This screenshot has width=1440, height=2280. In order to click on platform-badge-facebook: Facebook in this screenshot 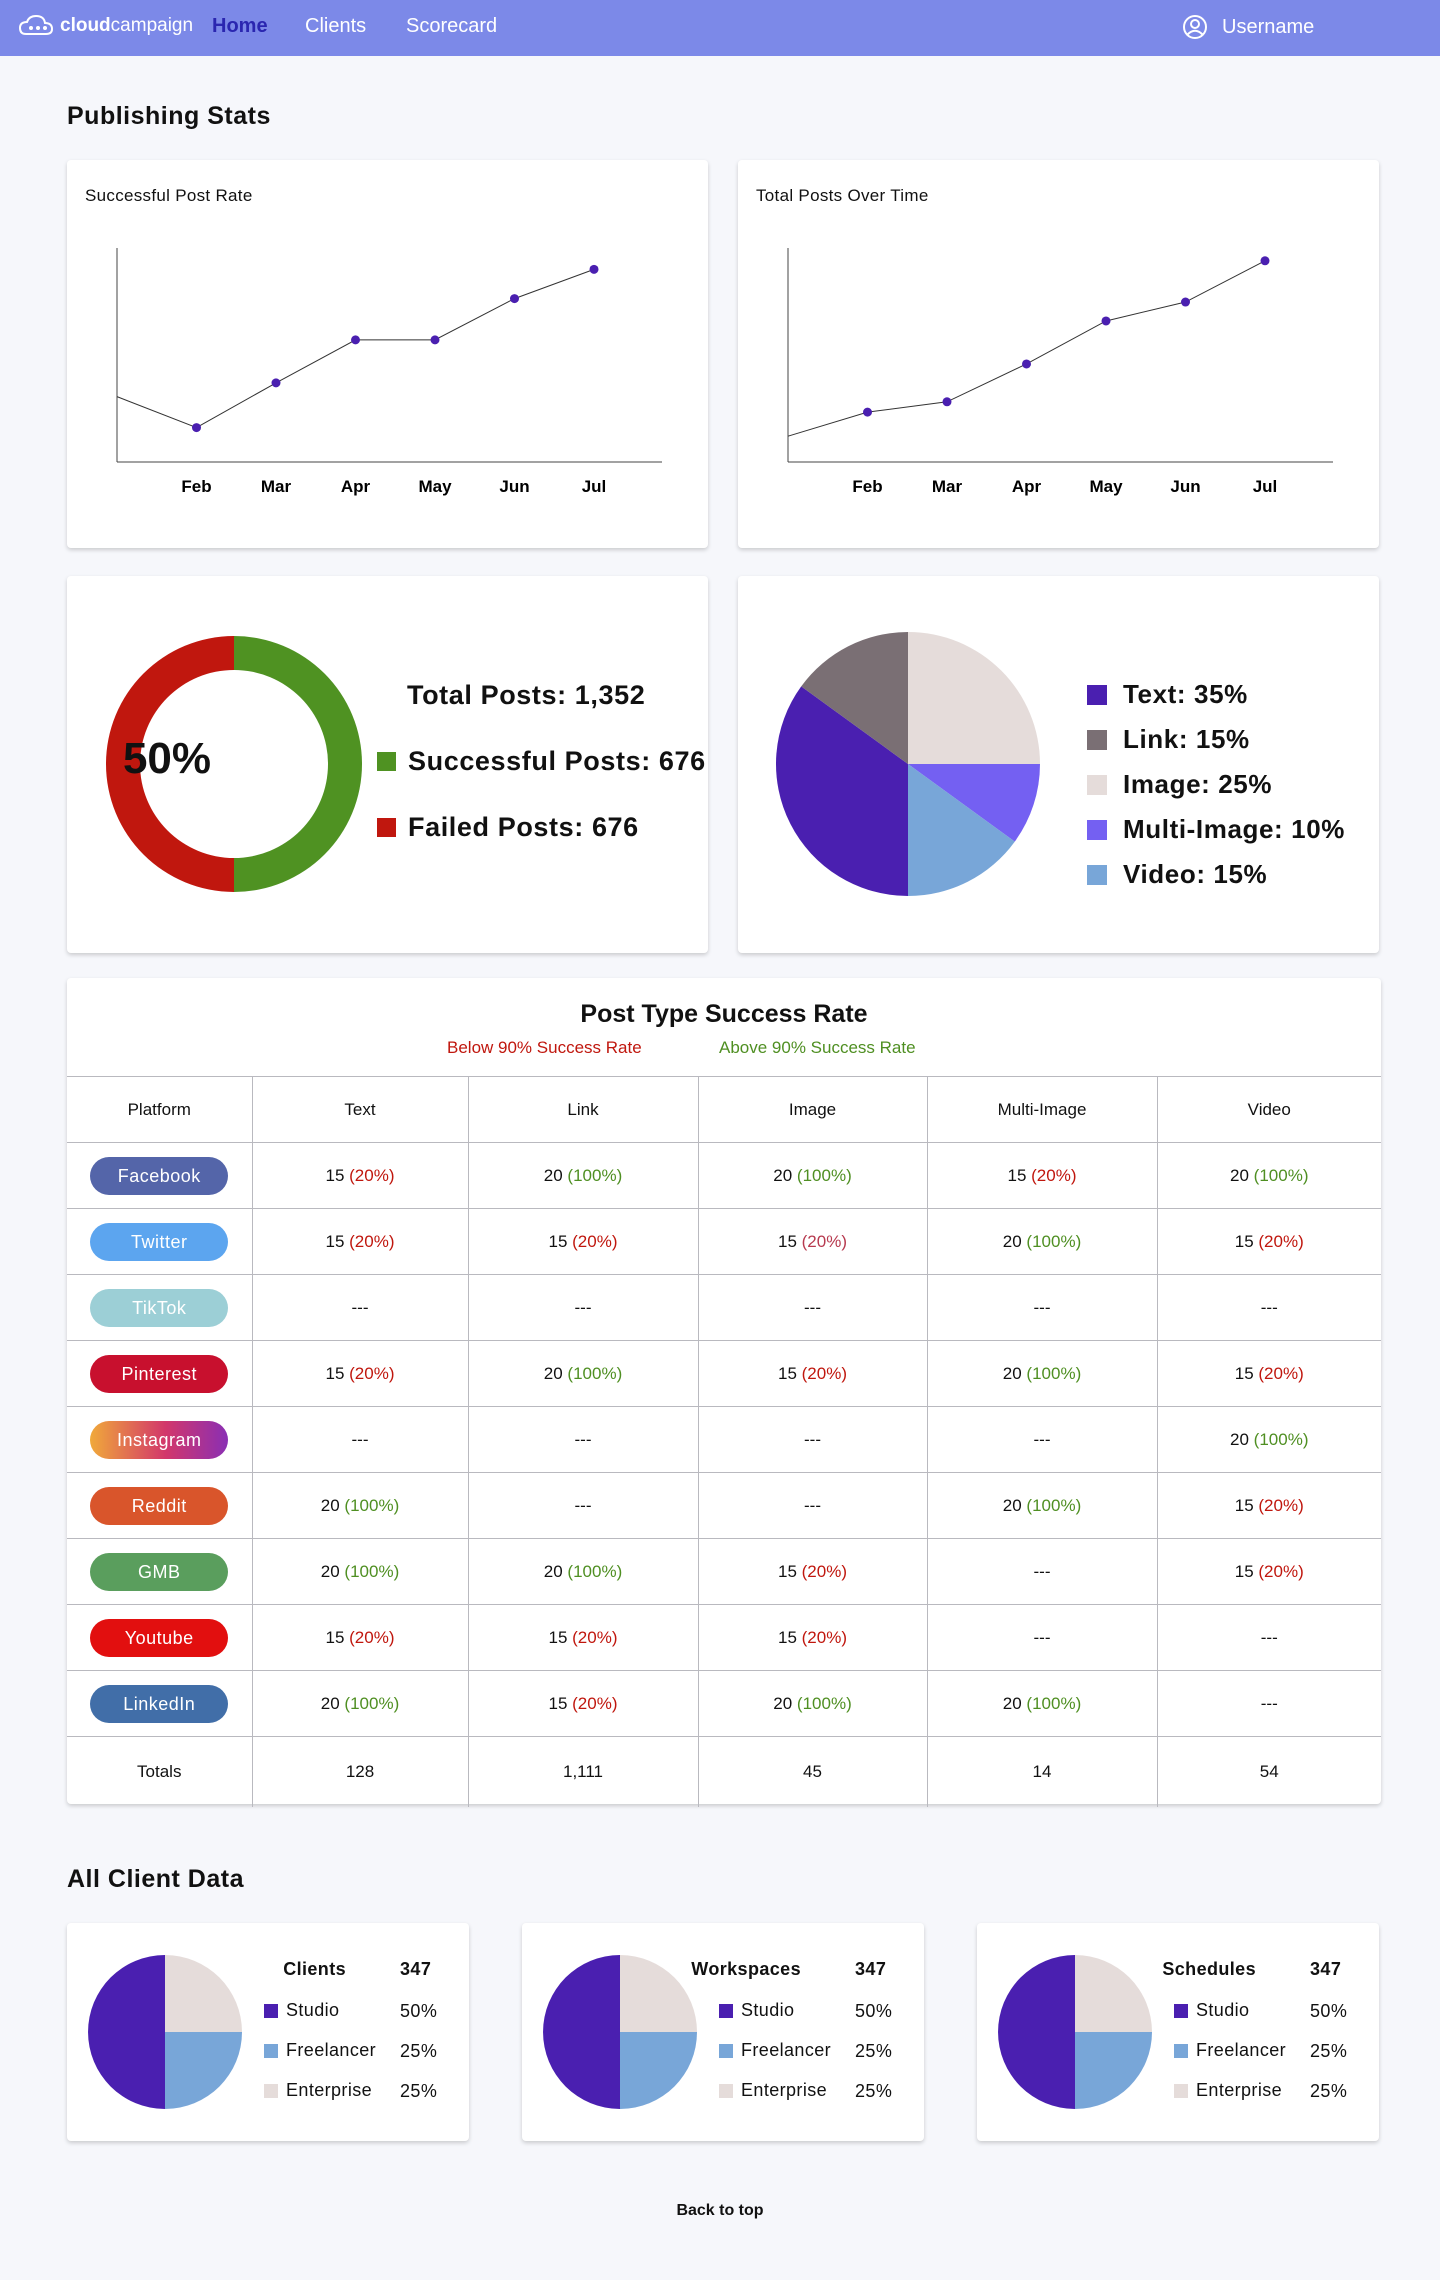, I will do `click(159, 1175)`.